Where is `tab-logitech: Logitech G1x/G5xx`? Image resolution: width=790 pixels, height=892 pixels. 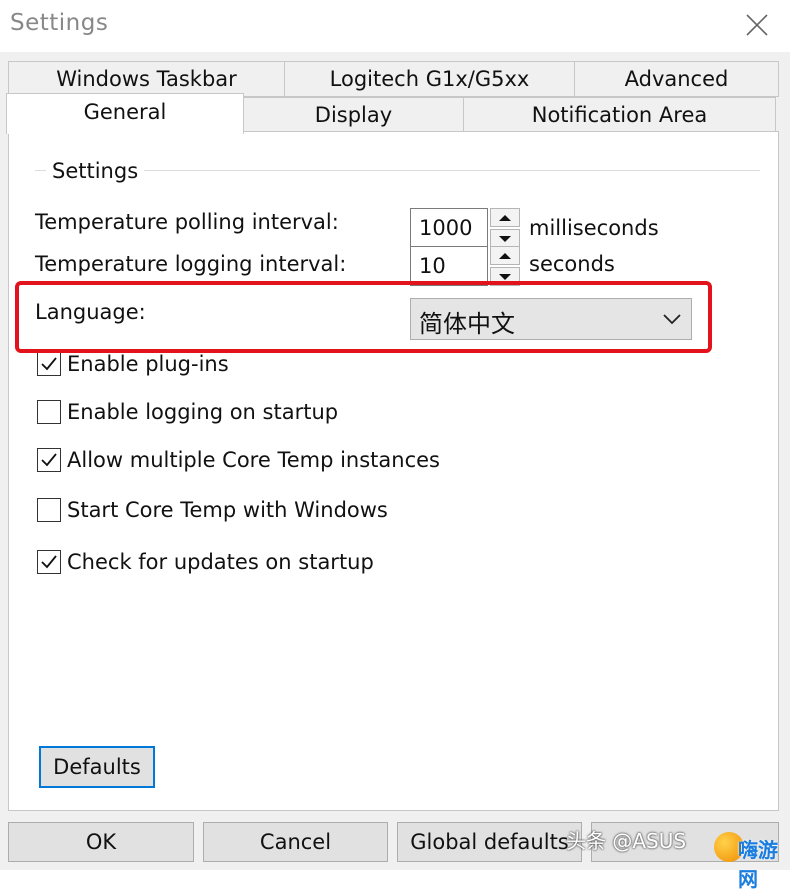
tab-logitech: Logitech G1x/G5xx is located at coordinates (429, 79).